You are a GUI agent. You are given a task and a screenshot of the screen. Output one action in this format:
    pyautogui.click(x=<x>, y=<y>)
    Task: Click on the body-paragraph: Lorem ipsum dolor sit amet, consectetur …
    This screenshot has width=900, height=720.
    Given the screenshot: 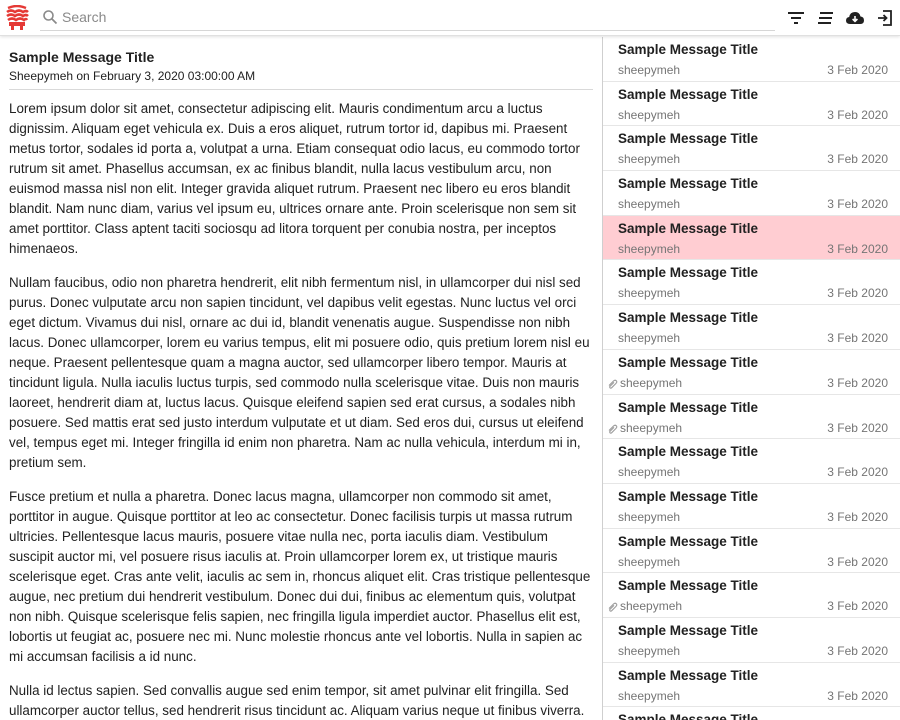 What is the action you would take?
    pyautogui.click(x=294, y=178)
    